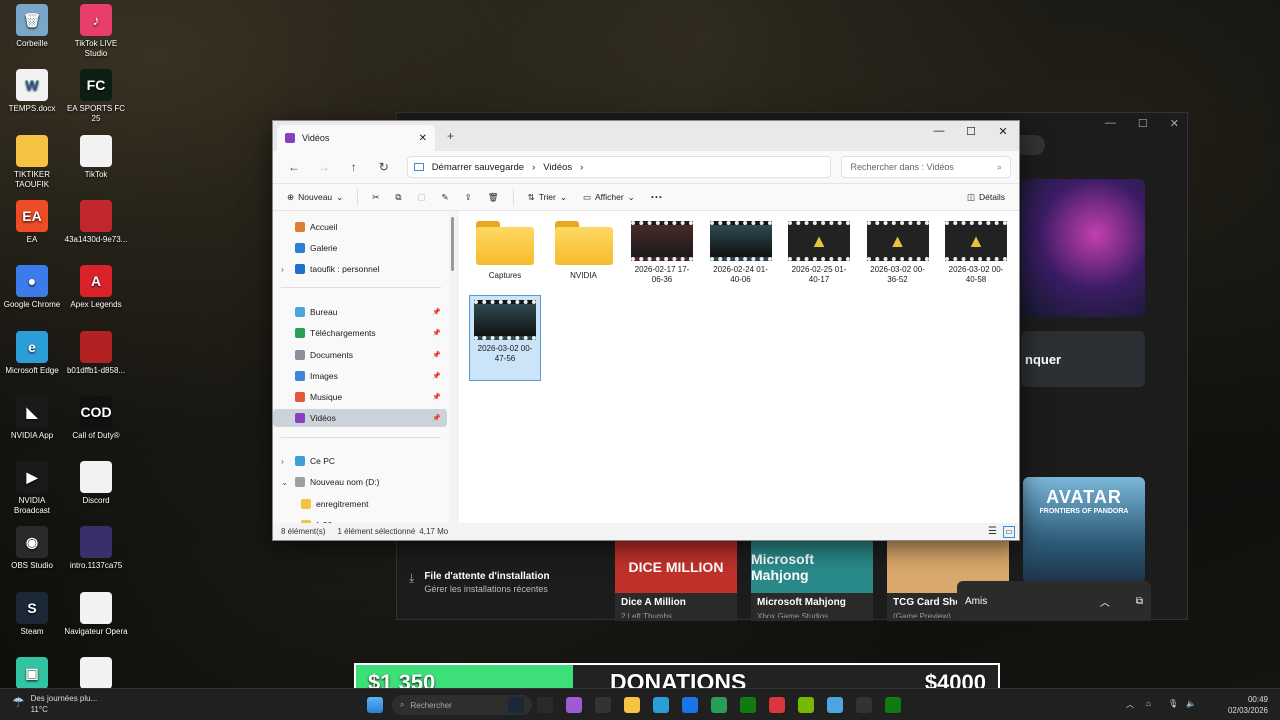 Image resolution: width=1280 pixels, height=720 pixels. Describe the element at coordinates (375, 705) in the screenshot. I see `windows-start-icon` at that location.